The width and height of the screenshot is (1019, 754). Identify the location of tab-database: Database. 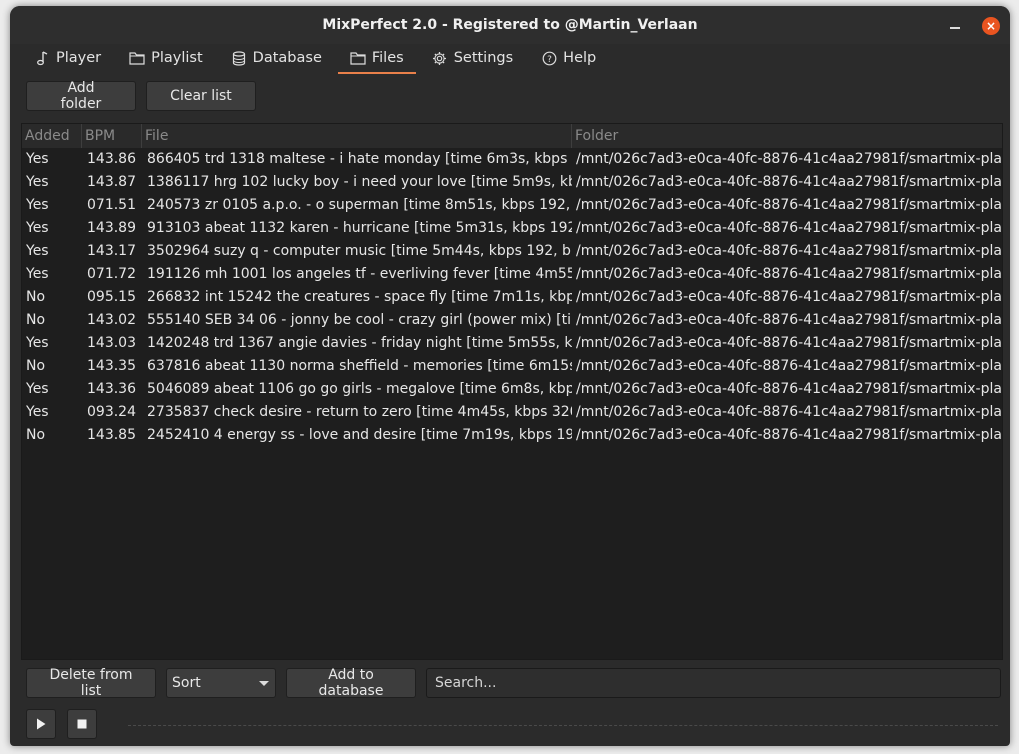
(276, 58).